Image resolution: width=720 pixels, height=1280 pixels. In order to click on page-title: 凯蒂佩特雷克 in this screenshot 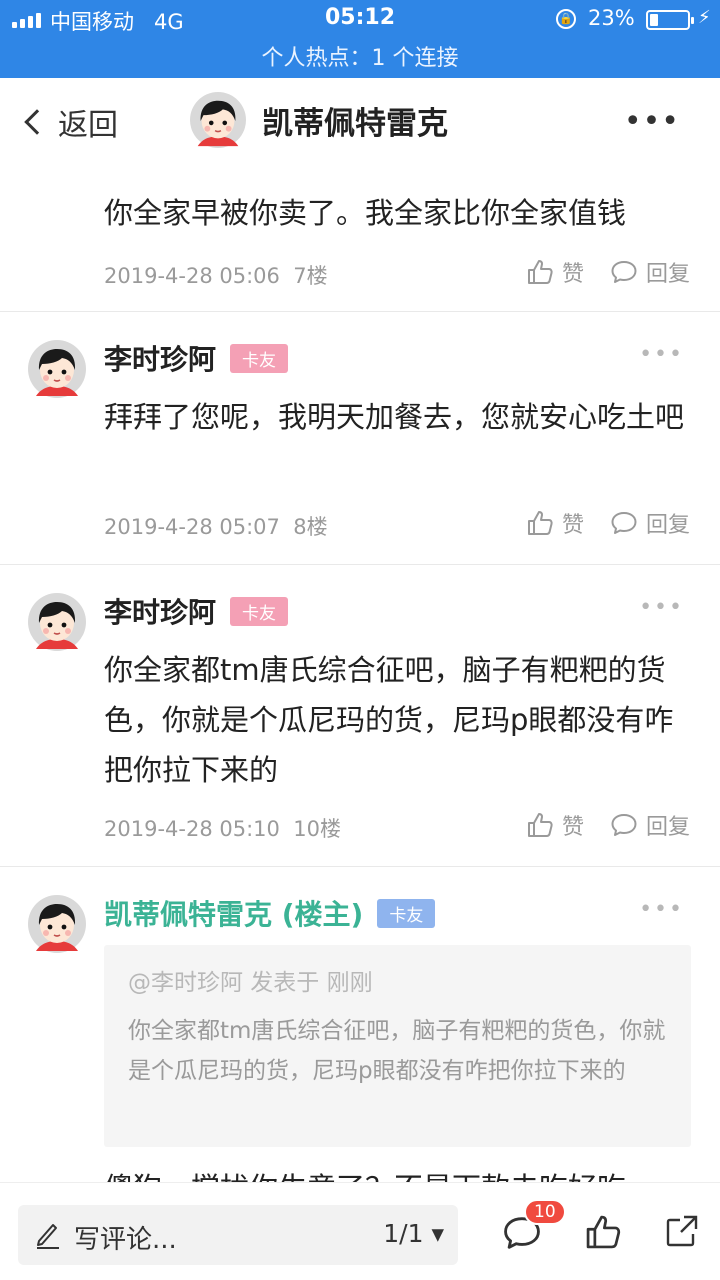, I will do `click(355, 124)`.